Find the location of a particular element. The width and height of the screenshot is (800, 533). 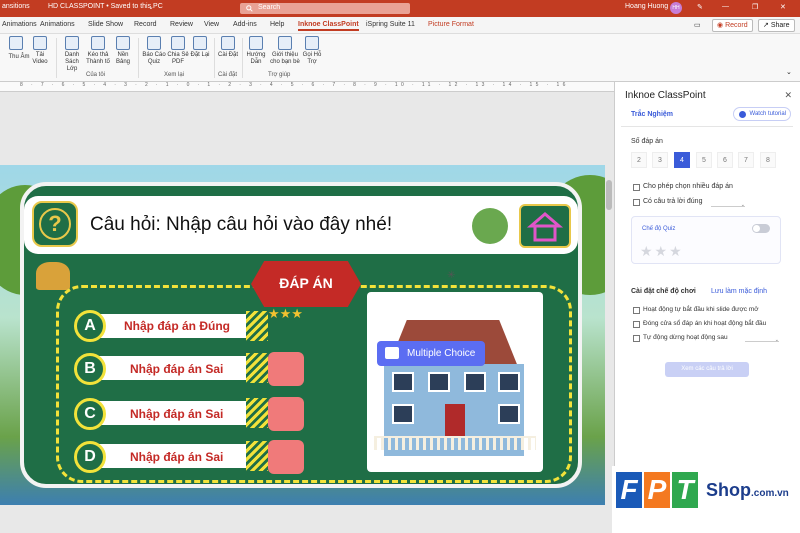

auto-stop-checkbox is located at coordinates (636, 338).